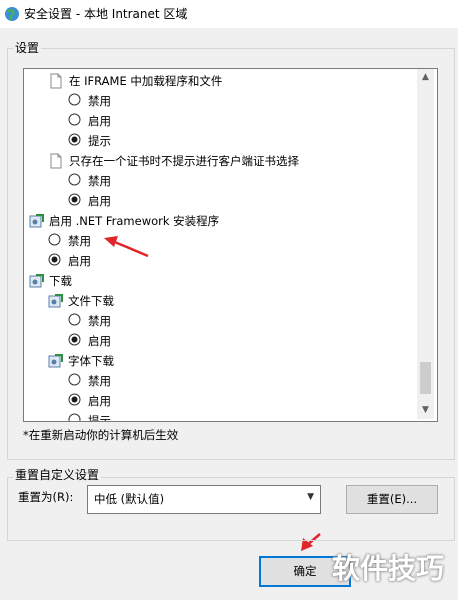 This screenshot has width=458, height=600. Describe the element at coordinates (425, 410) in the screenshot. I see `scroll-down-icon: ▼` at that location.